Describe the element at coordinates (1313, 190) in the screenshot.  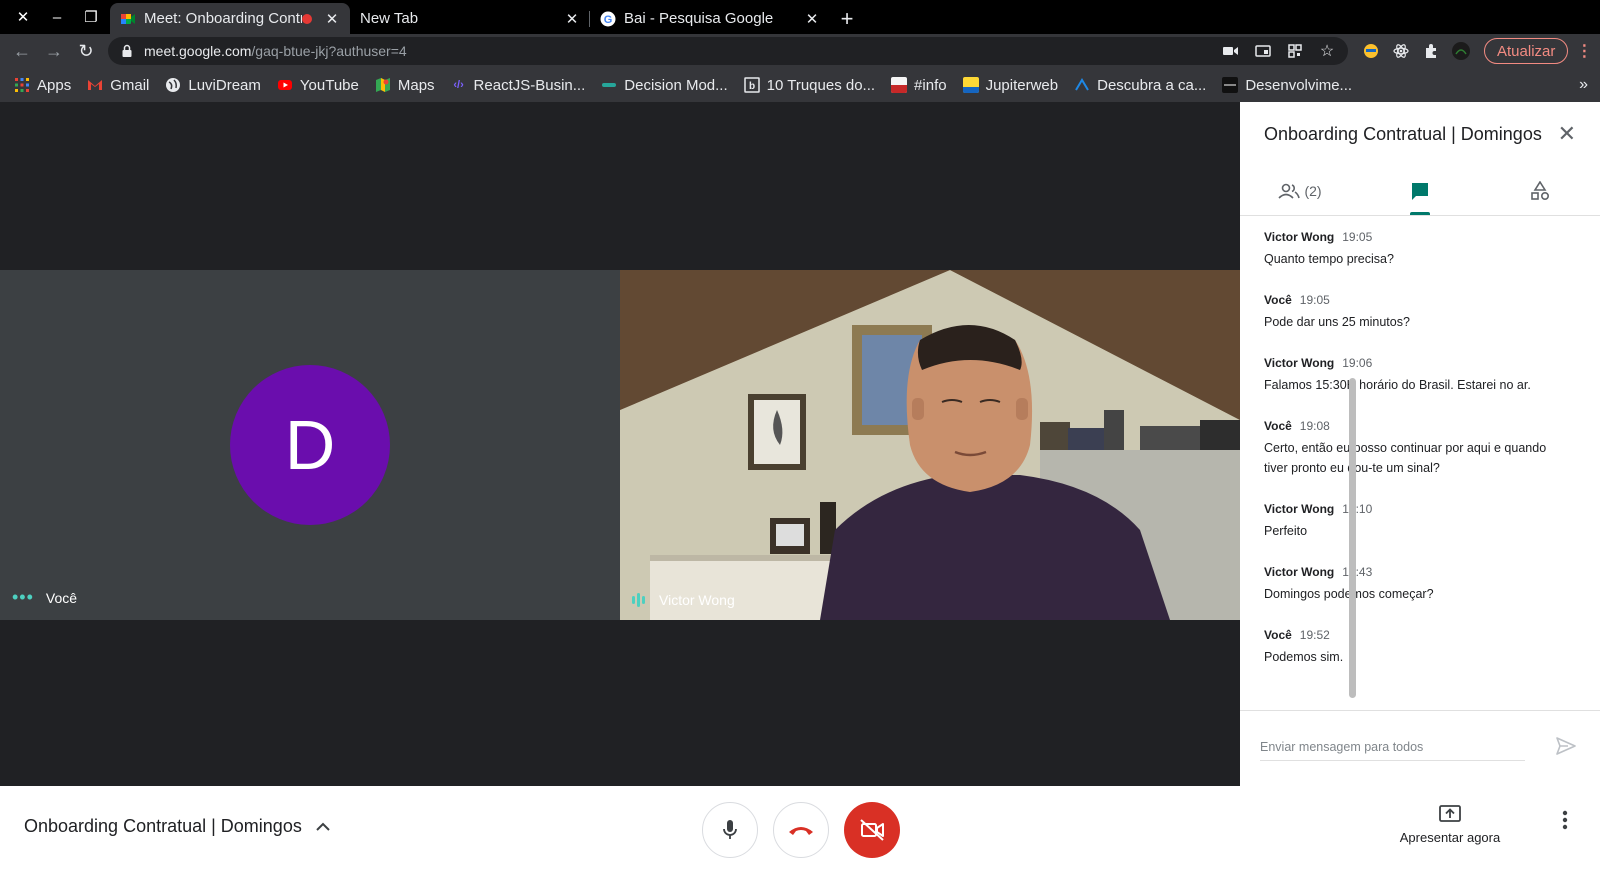
I see `participants-count: (2)` at that location.